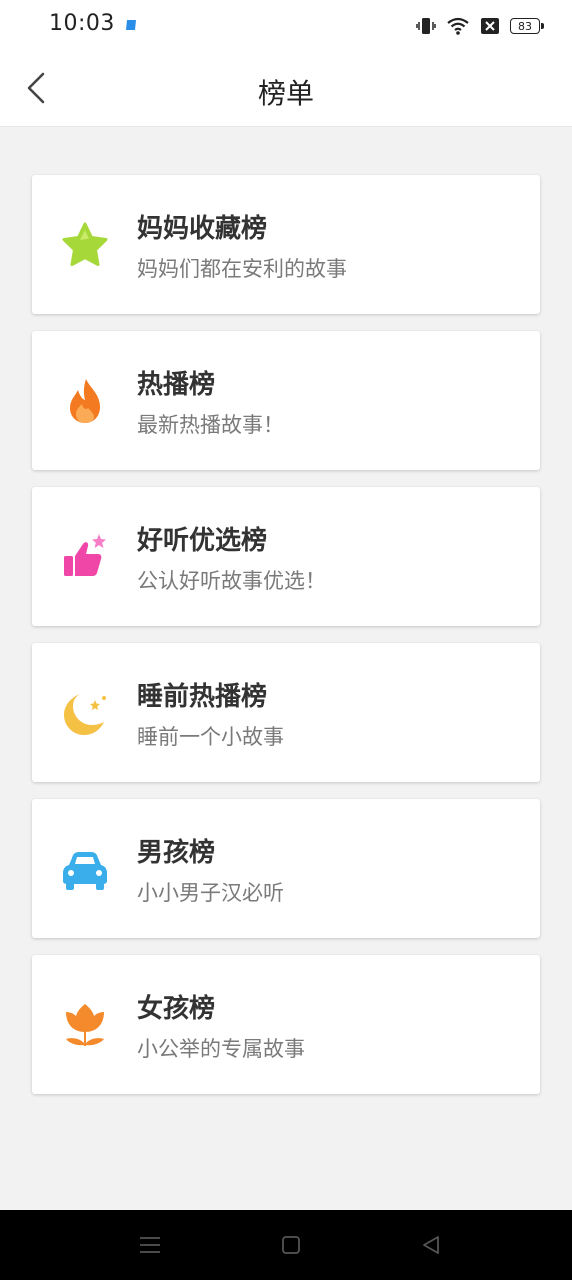 This screenshot has height=1280, width=572. Describe the element at coordinates (286, 868) in the screenshot. I see `list-item-boys: 男孩榜 小小男子汉必听` at that location.